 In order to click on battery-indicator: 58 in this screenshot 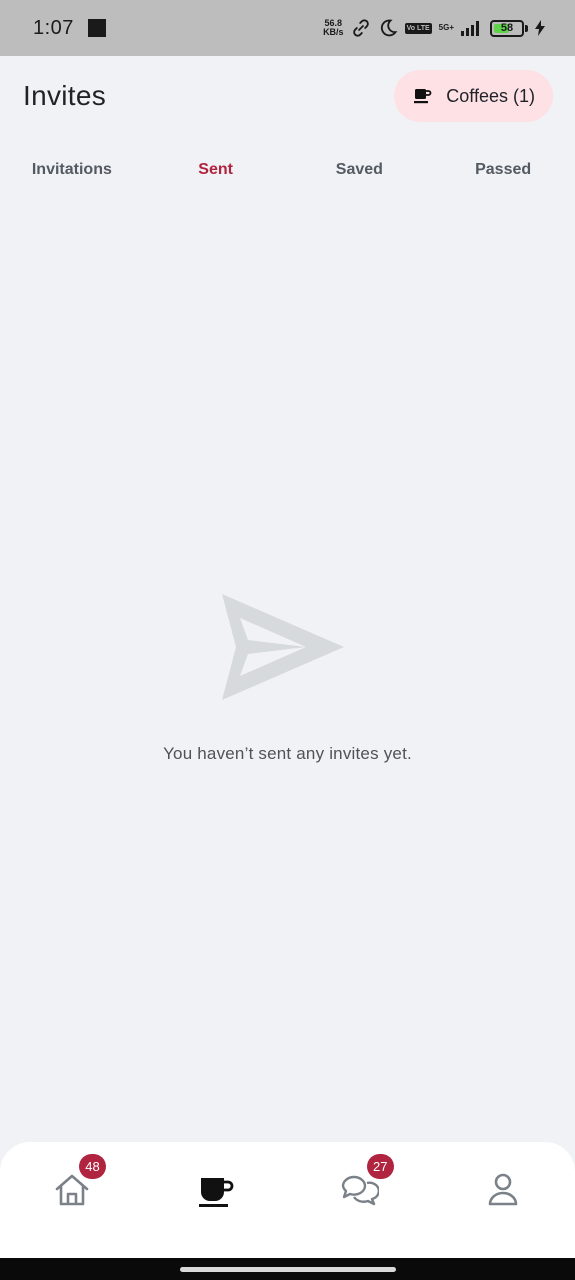, I will do `click(509, 28)`.